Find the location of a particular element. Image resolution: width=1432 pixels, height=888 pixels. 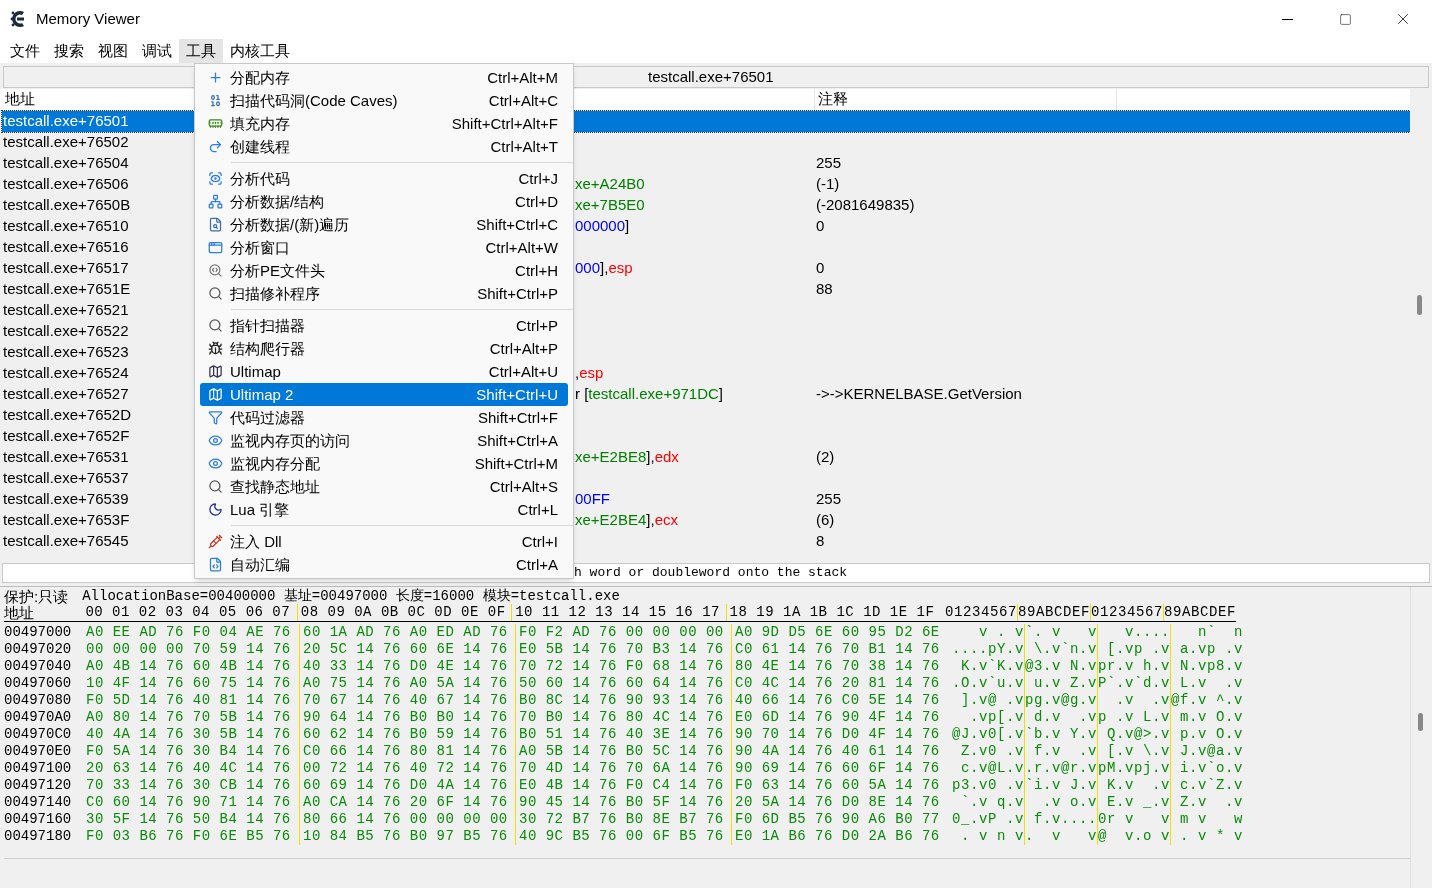

menu-option: Lua 引擎 Ctrl+L is located at coordinates (384, 509).